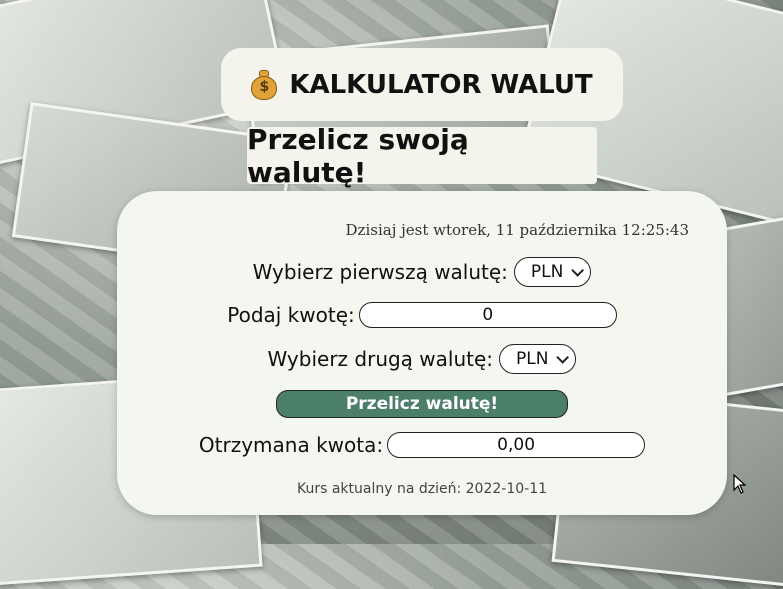 This screenshot has height=589, width=783. What do you see at coordinates (740, 484) in the screenshot?
I see `mouse-cursor-icon` at bounding box center [740, 484].